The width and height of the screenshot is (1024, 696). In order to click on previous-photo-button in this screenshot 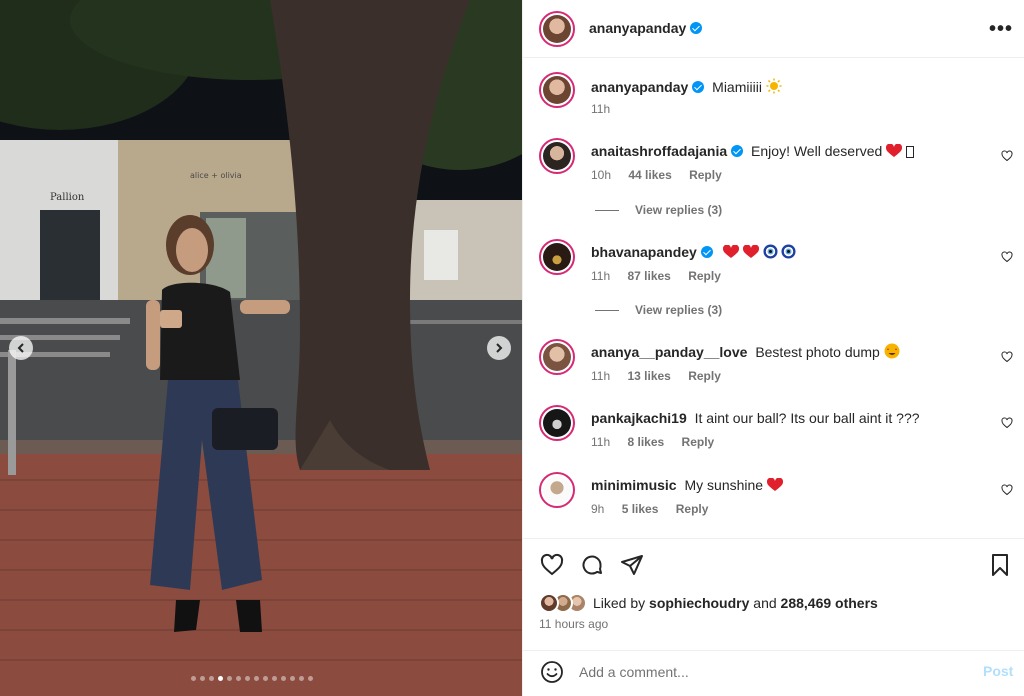, I will do `click(21, 348)`.